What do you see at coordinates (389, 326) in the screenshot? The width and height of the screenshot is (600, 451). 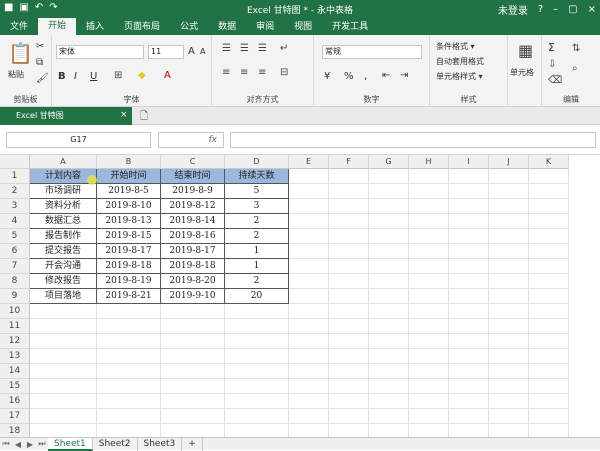 I see `cell-g11` at bounding box center [389, 326].